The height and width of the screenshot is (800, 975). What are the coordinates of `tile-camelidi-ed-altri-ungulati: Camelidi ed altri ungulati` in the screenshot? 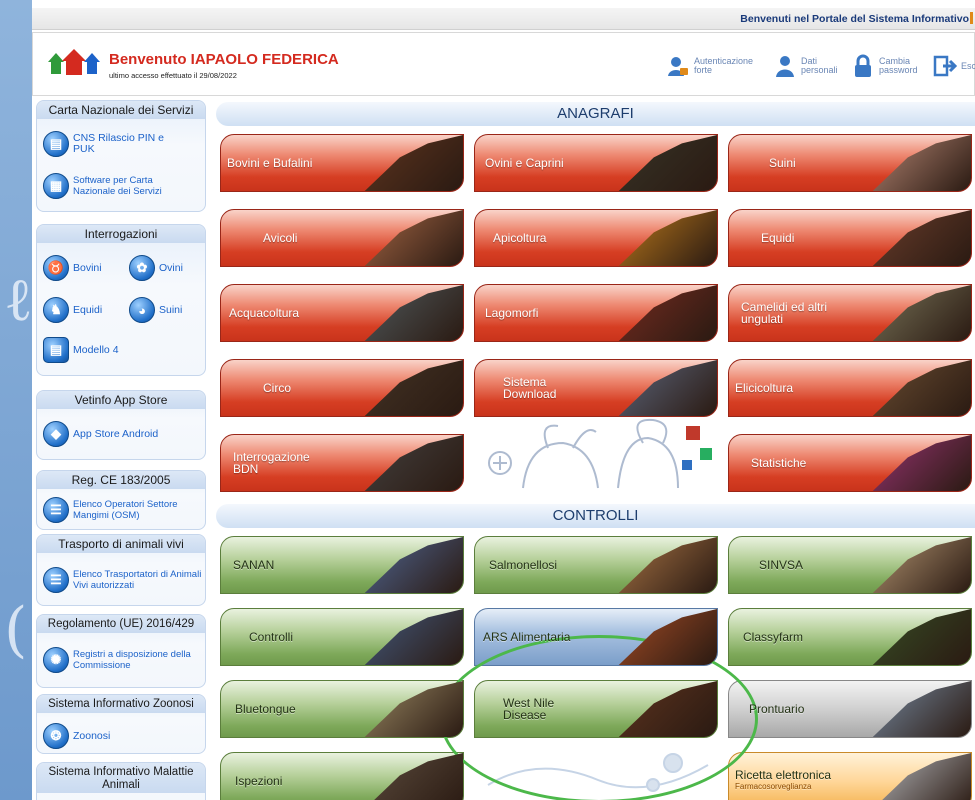 It's located at (850, 313).